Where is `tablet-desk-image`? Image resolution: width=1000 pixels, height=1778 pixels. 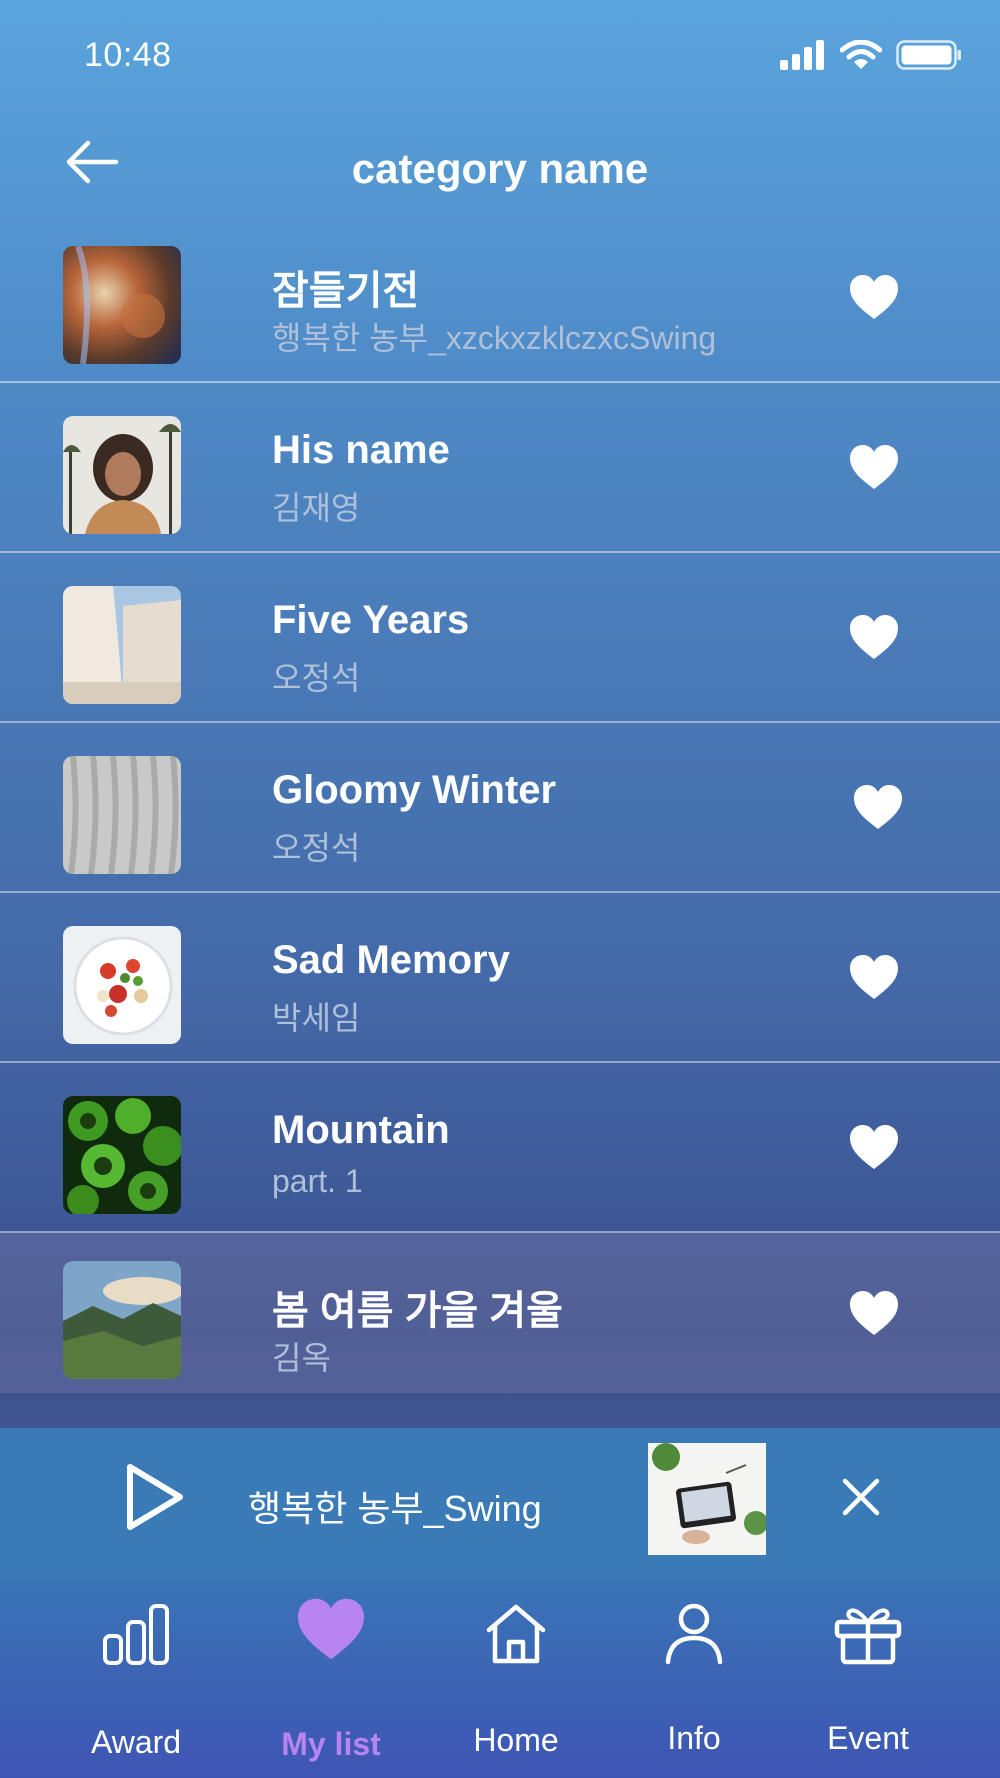
tablet-desk-image is located at coordinates (707, 1499).